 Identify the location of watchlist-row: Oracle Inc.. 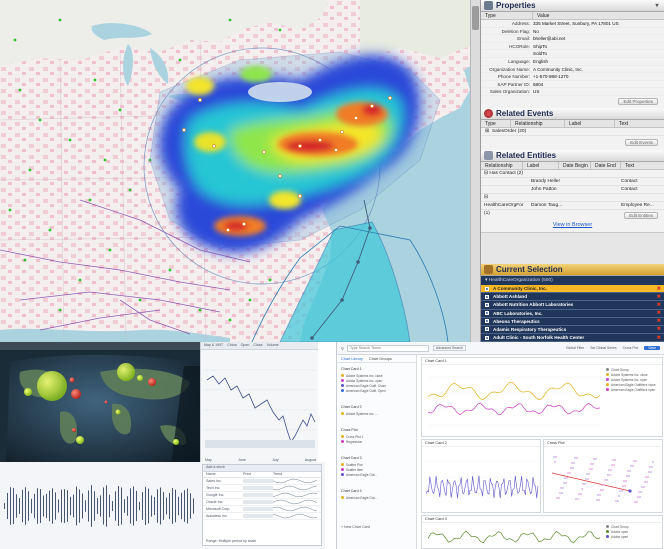
(262, 502).